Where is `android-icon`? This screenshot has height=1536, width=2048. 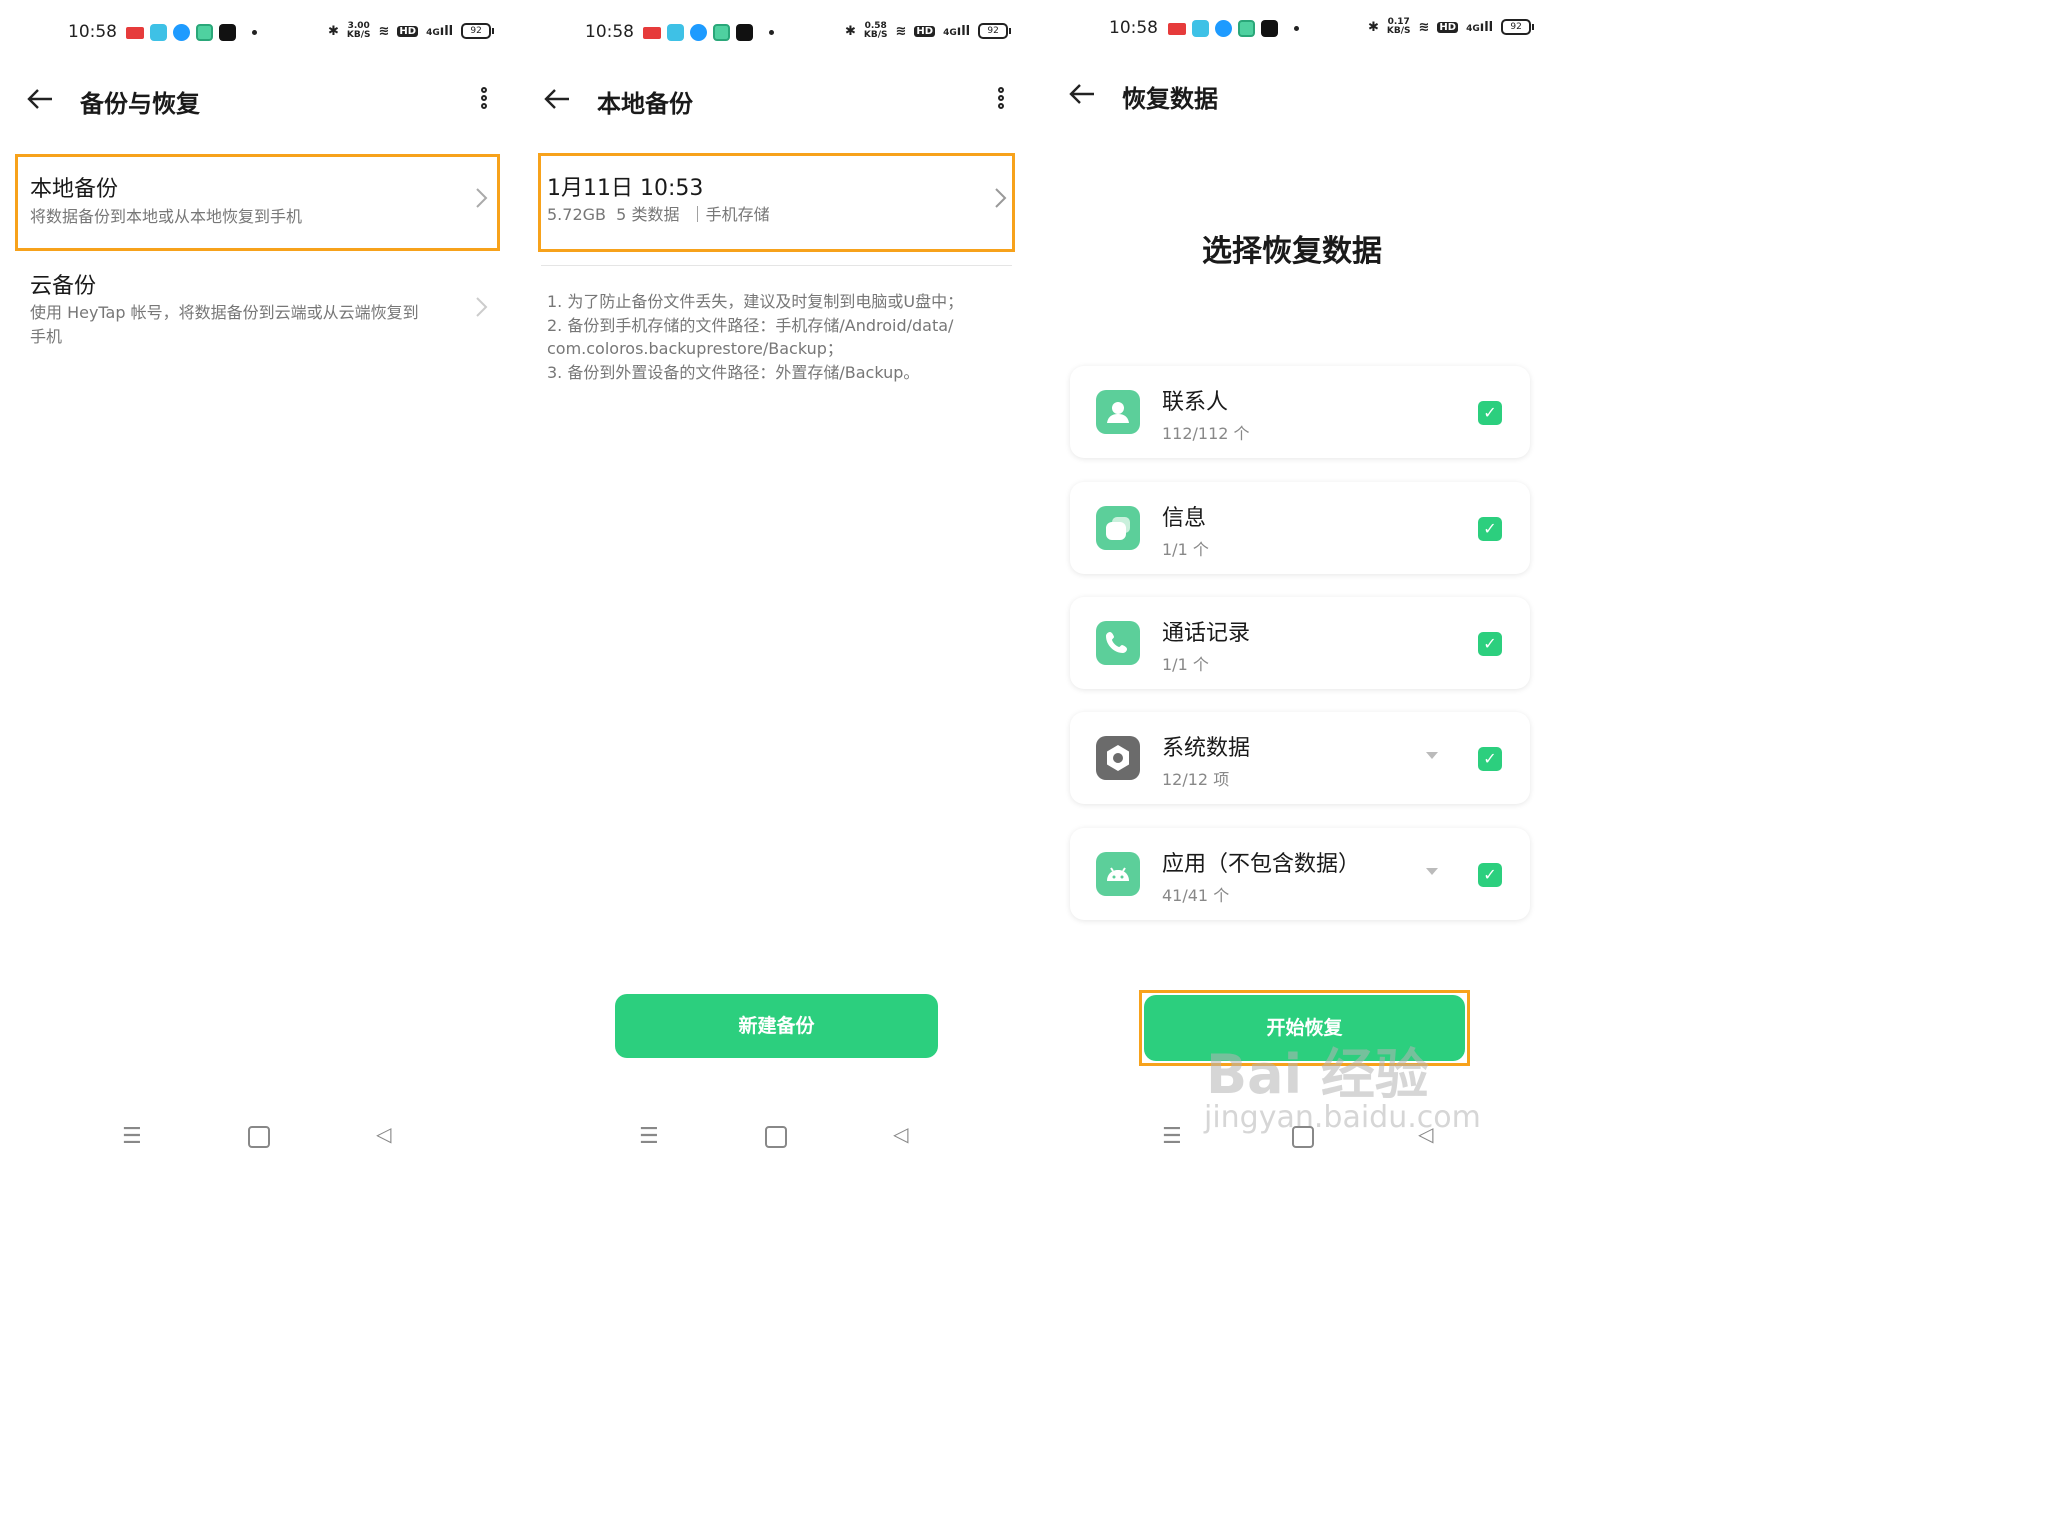 android-icon is located at coordinates (1118, 874).